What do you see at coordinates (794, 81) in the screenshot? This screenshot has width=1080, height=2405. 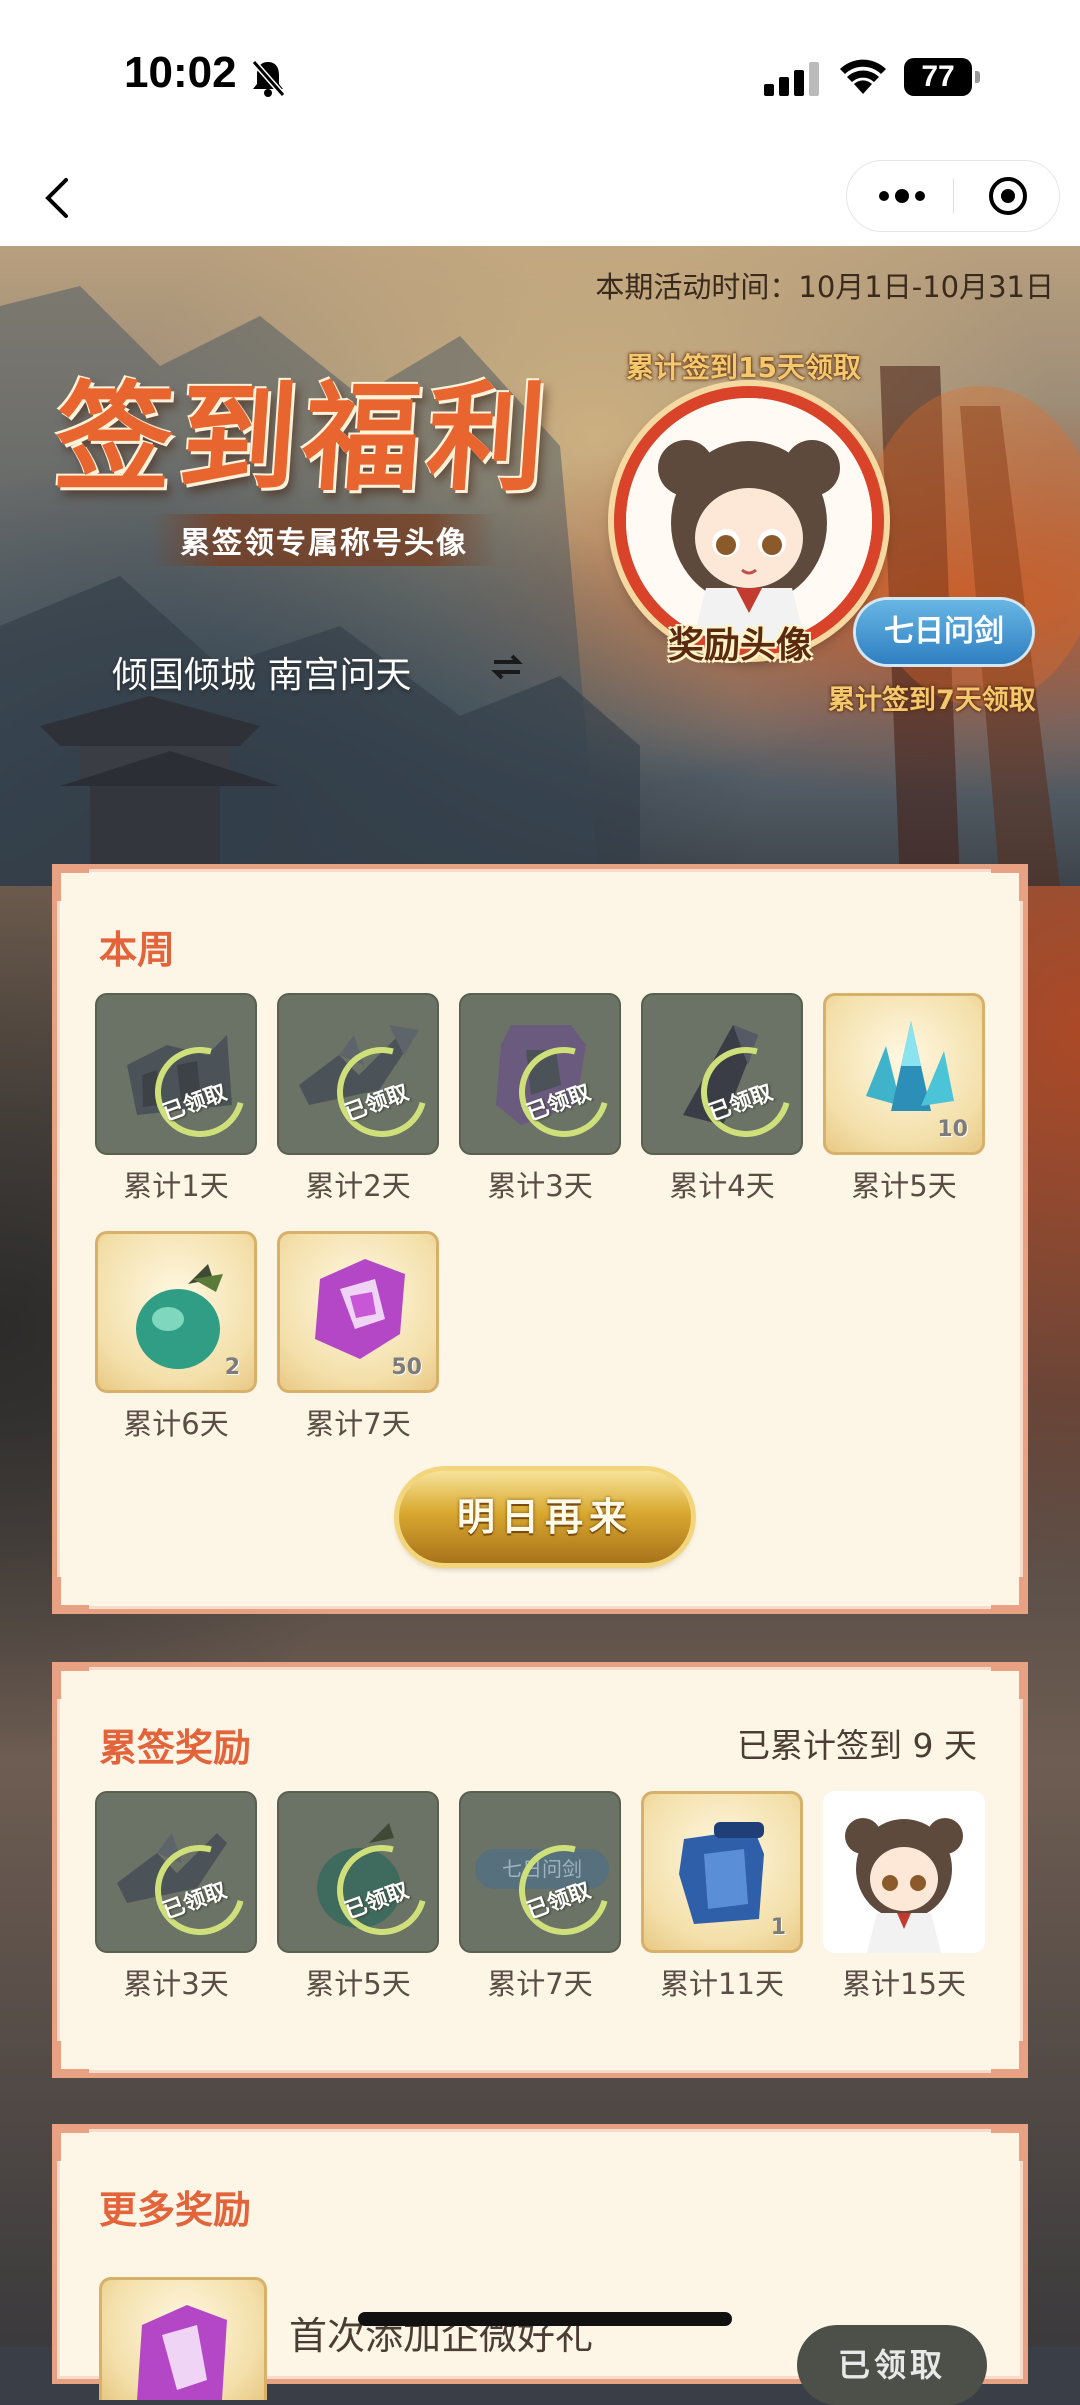 I see `cellular-signal-icon` at bounding box center [794, 81].